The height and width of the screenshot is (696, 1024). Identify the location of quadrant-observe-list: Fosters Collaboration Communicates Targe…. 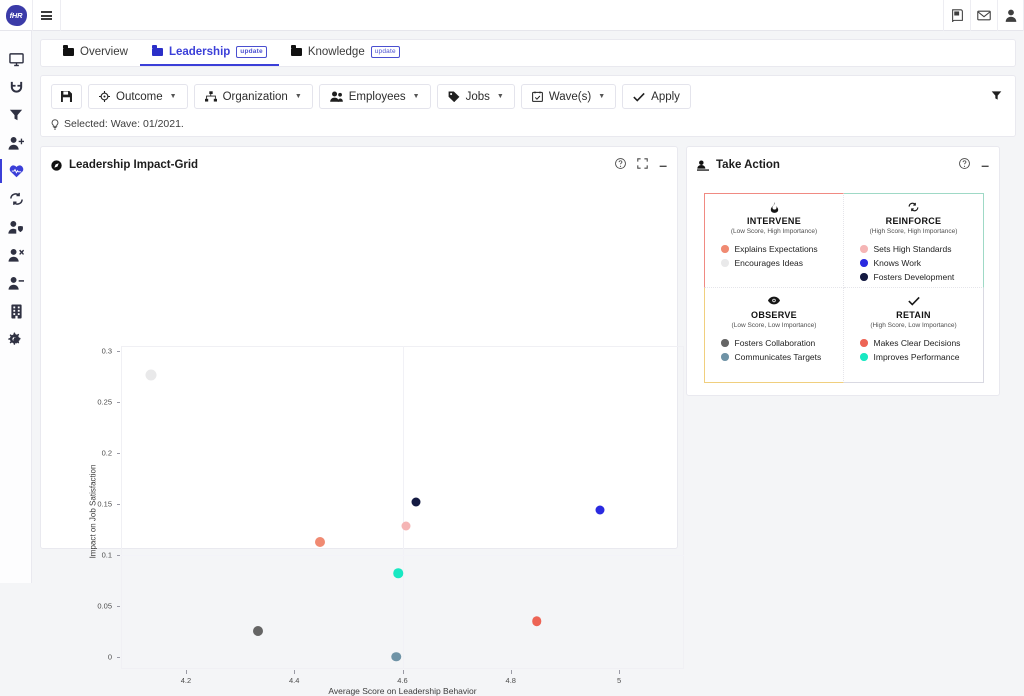
(774, 350).